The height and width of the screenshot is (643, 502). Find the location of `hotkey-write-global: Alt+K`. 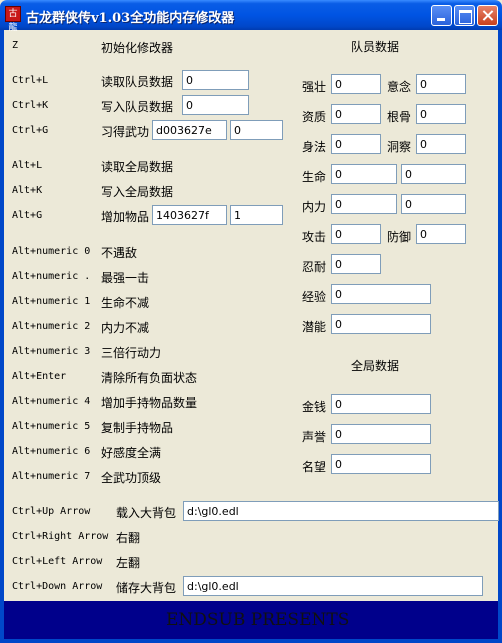

hotkey-write-global: Alt+K is located at coordinates (27, 190).